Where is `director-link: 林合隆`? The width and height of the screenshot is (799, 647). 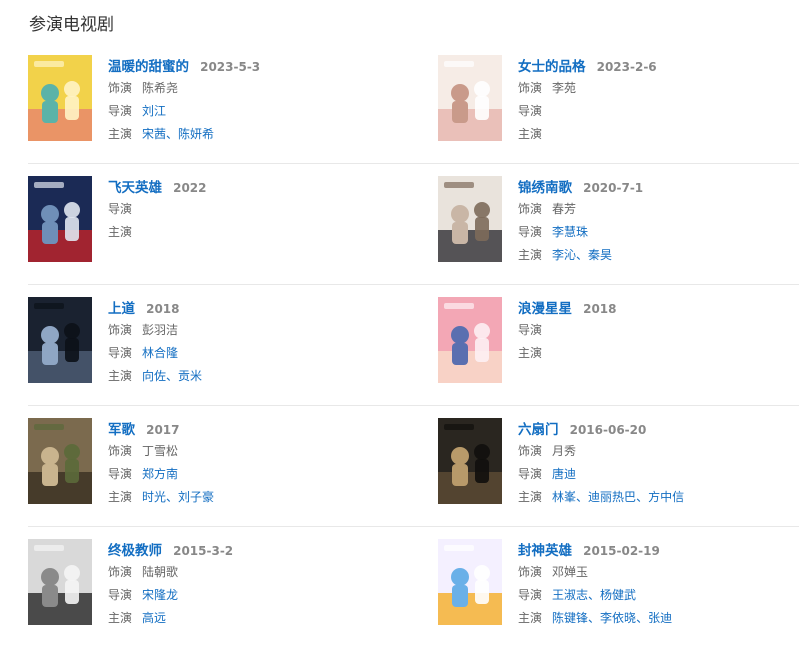 director-link: 林合隆 is located at coordinates (160, 353).